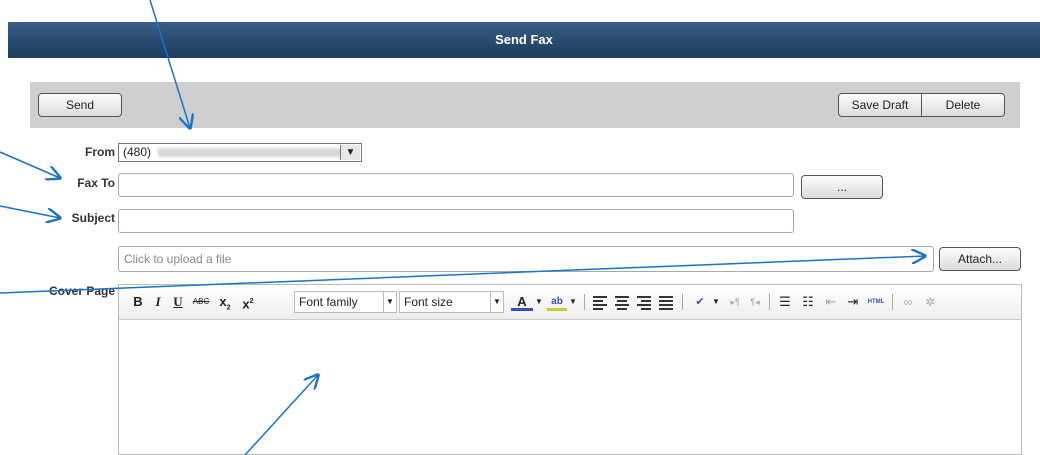  I want to click on font-size-label: Font size, so click(428, 302).